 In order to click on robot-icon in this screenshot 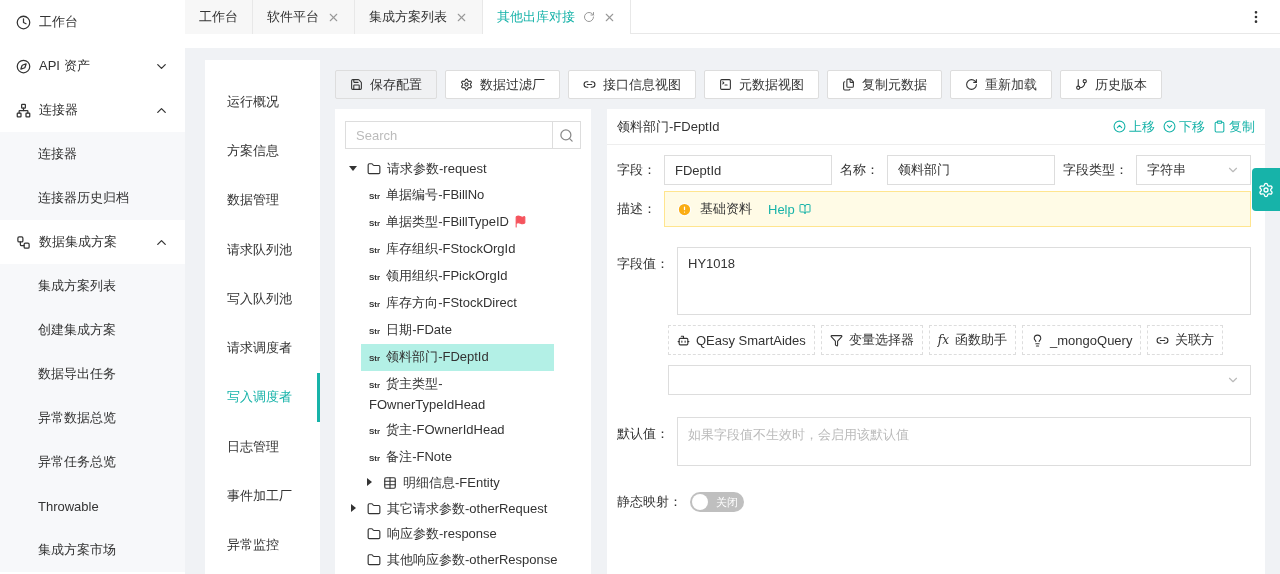, I will do `click(683, 340)`.